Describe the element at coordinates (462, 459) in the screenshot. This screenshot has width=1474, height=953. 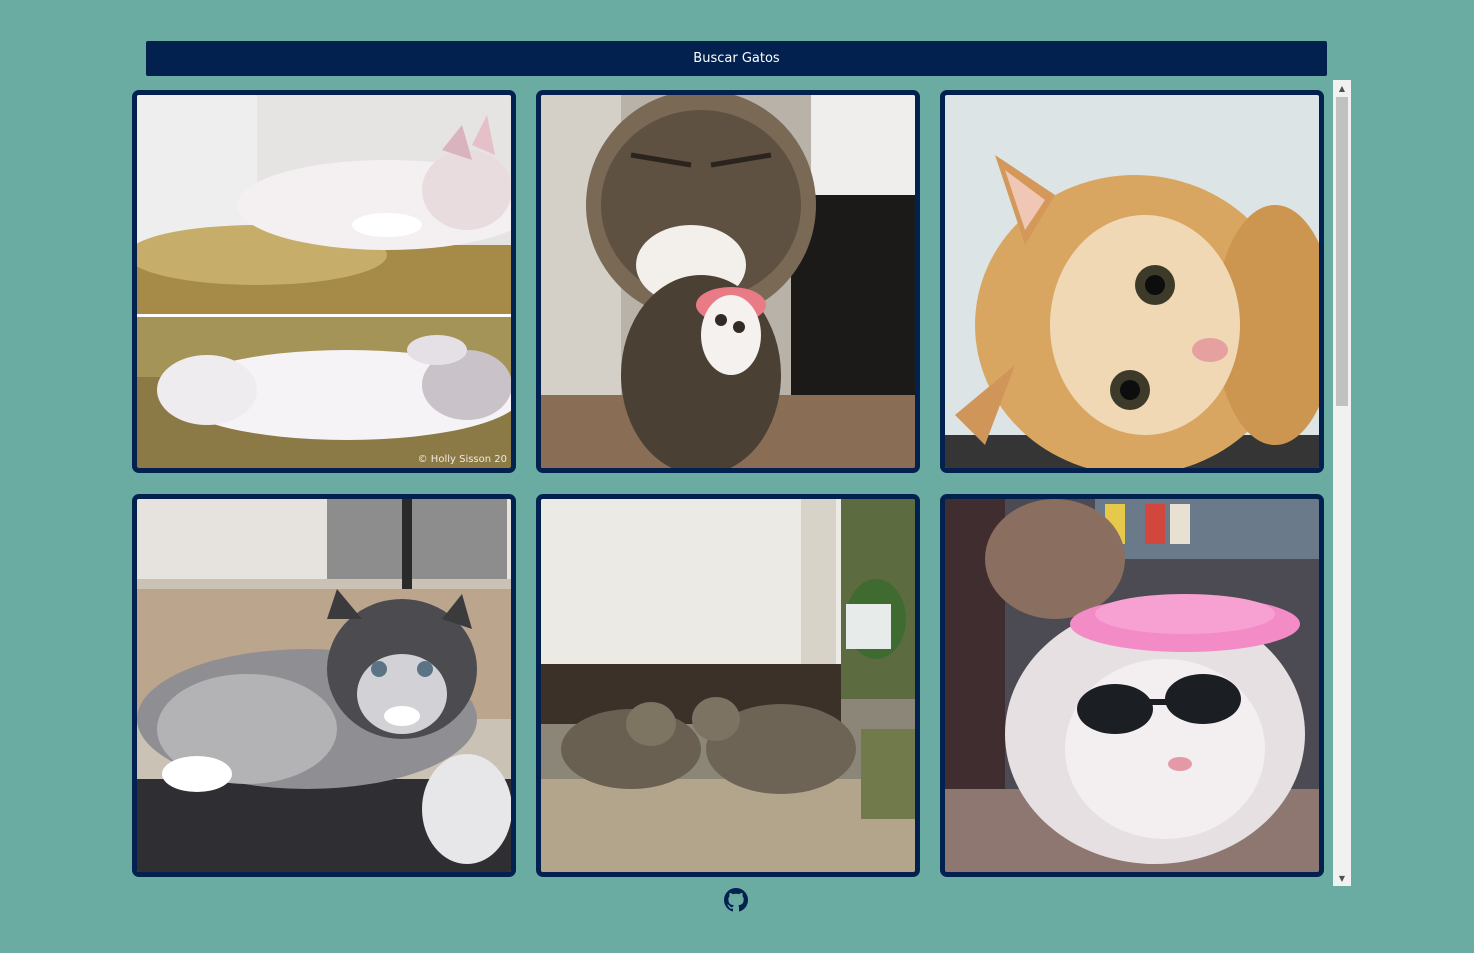
I see `photo-credit: © Holly Sisson 20` at that location.